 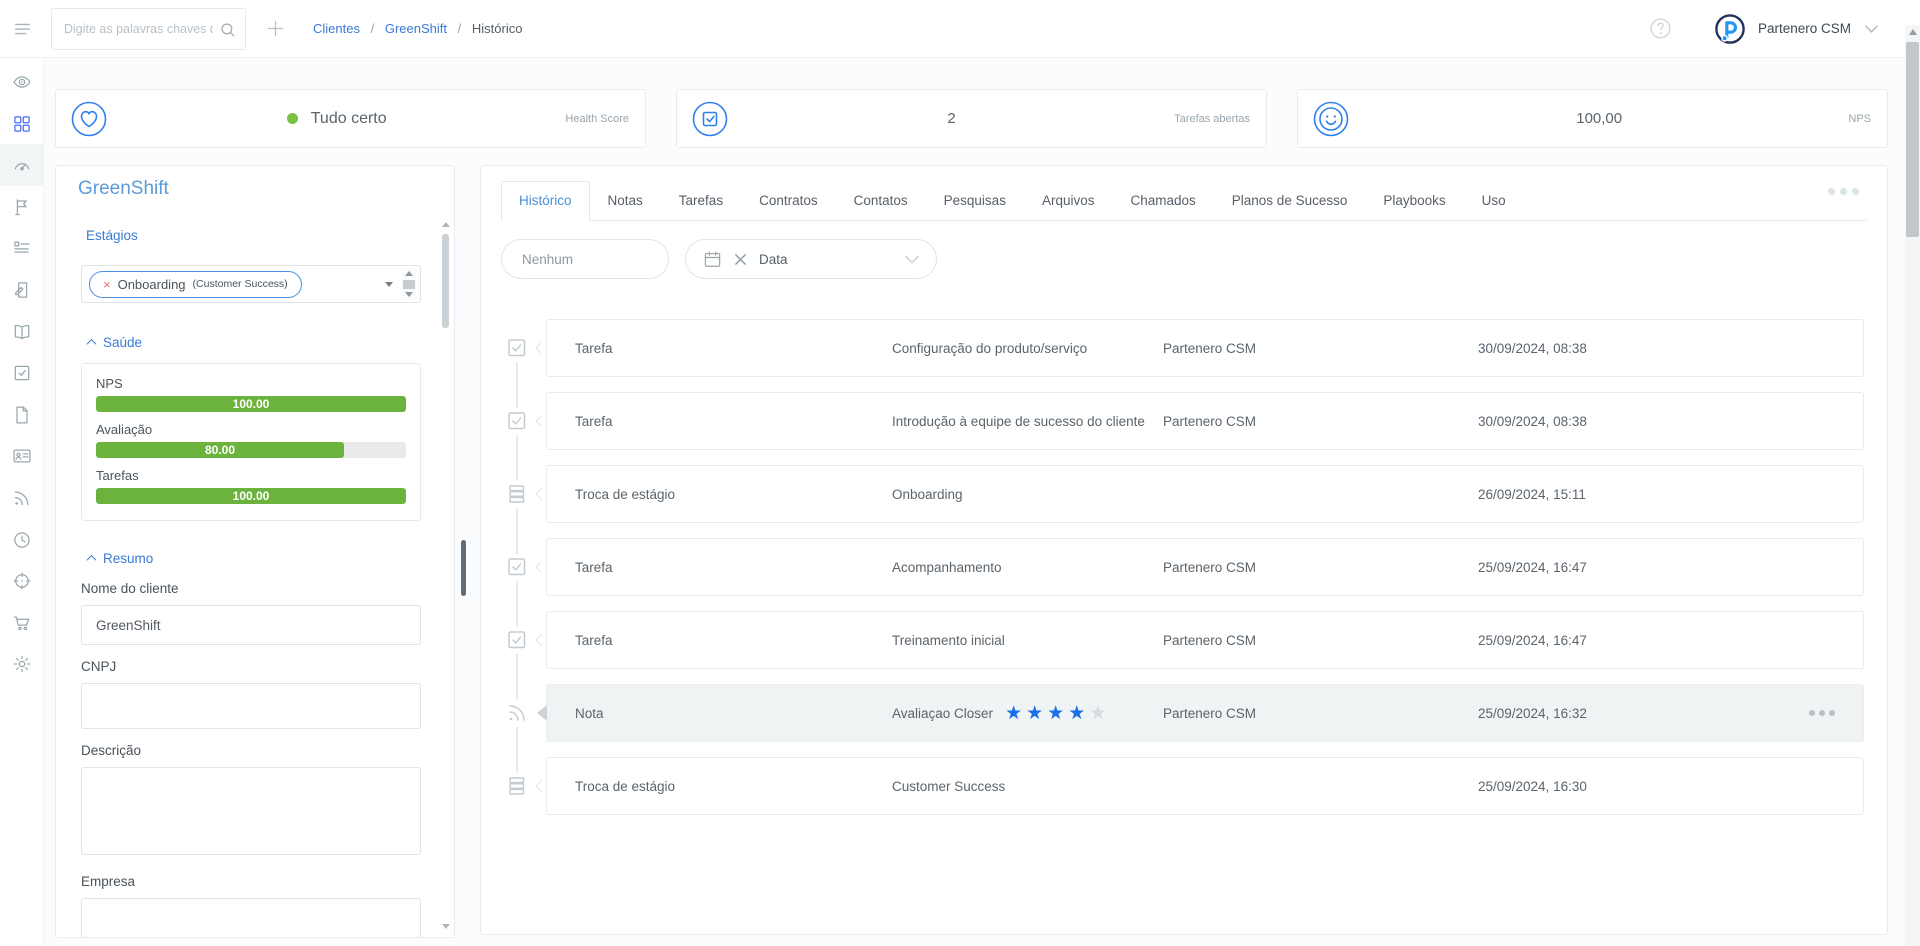 I want to click on add-icon, so click(x=275, y=28).